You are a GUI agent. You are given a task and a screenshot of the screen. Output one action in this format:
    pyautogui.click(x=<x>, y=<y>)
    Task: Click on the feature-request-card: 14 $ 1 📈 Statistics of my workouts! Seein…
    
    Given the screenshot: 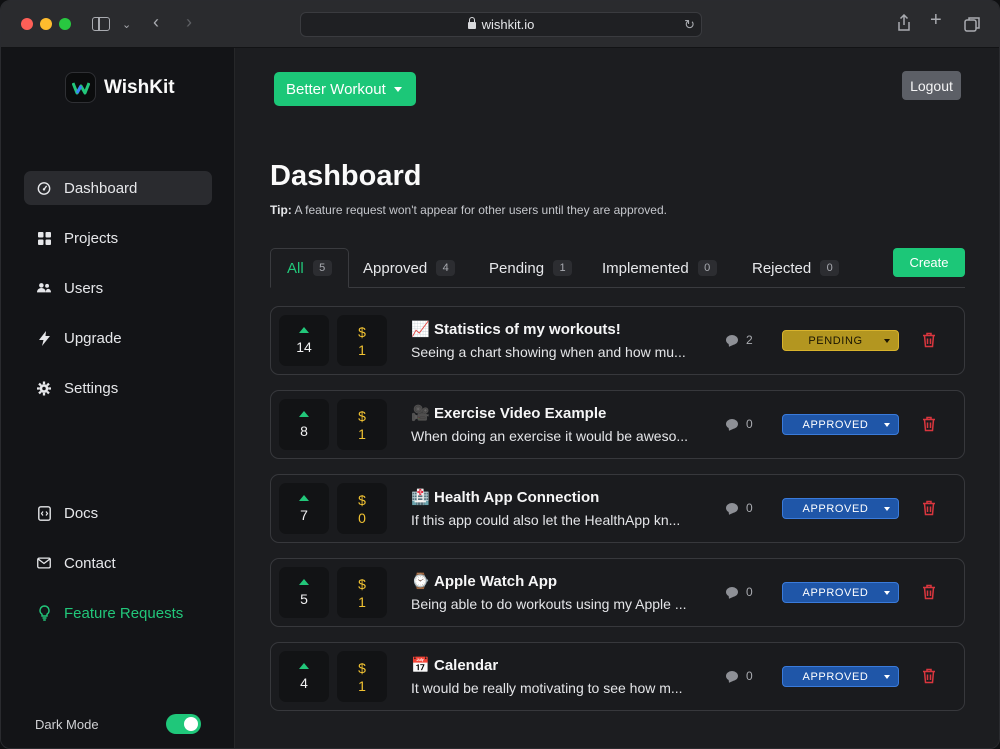 What is the action you would take?
    pyautogui.click(x=617, y=340)
    